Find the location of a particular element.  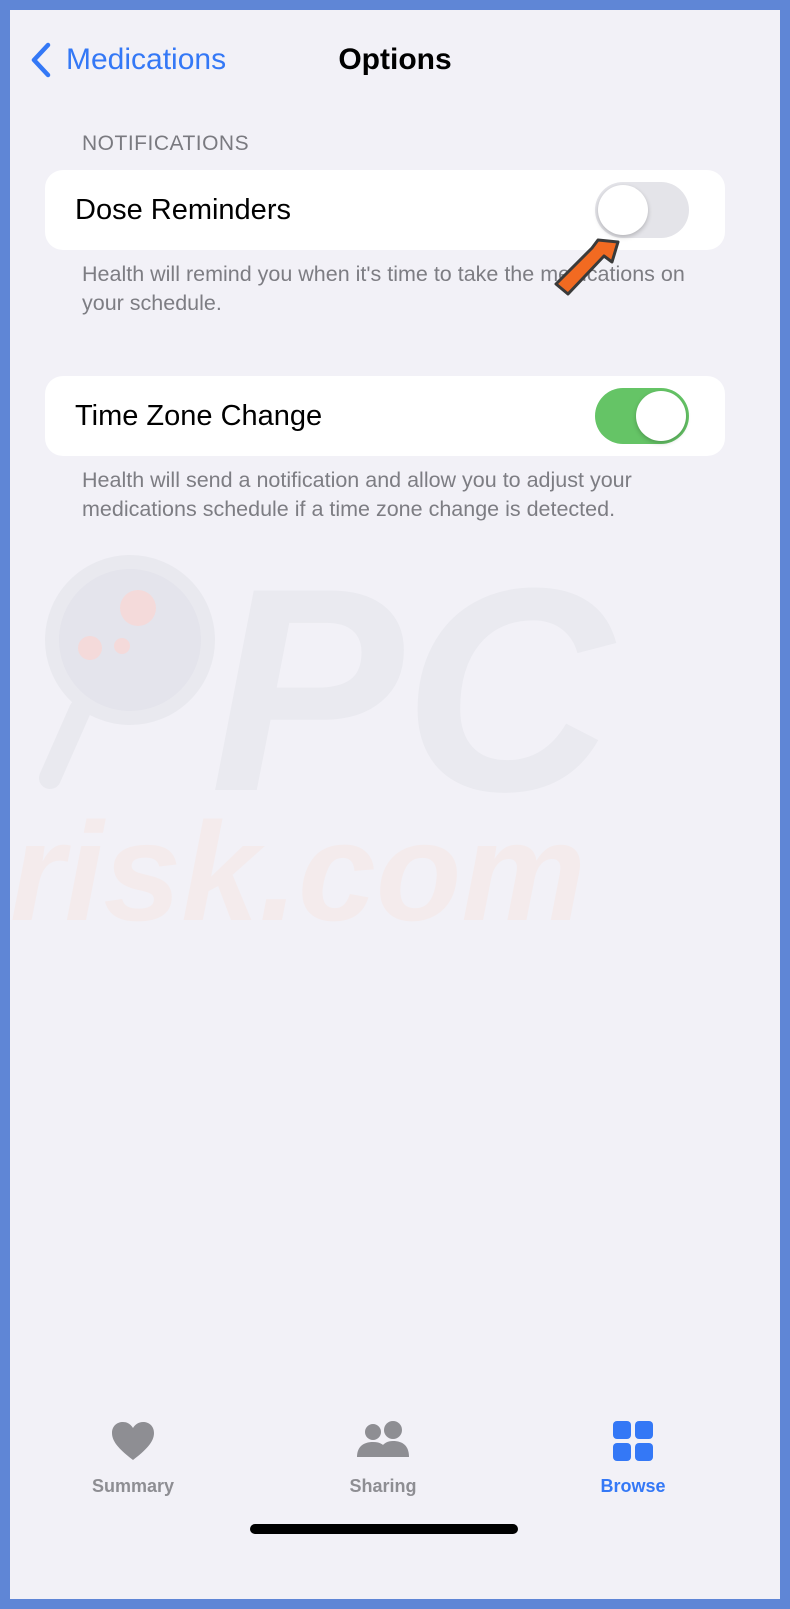

tab-browse-label: Browse is located at coordinates (633, 1486).